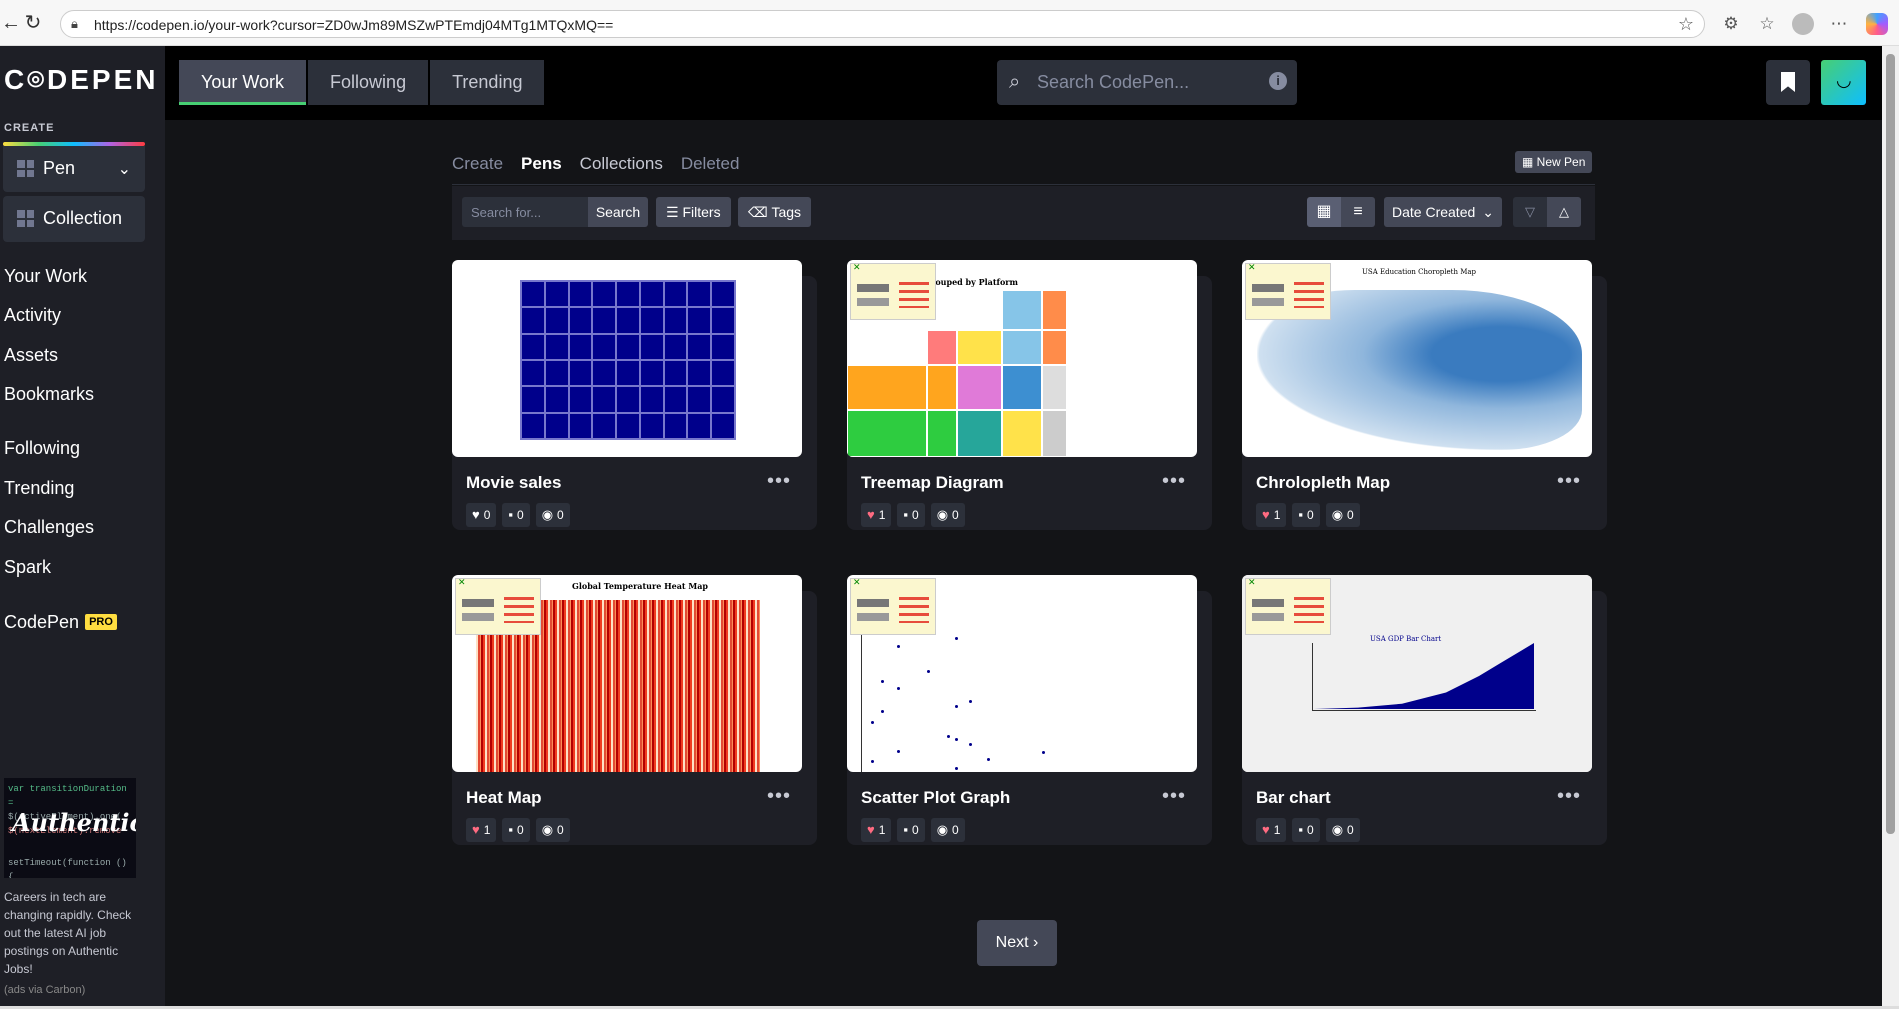 The image size is (1899, 1009). I want to click on chevron-down-icon: ▽, so click(1530, 211).